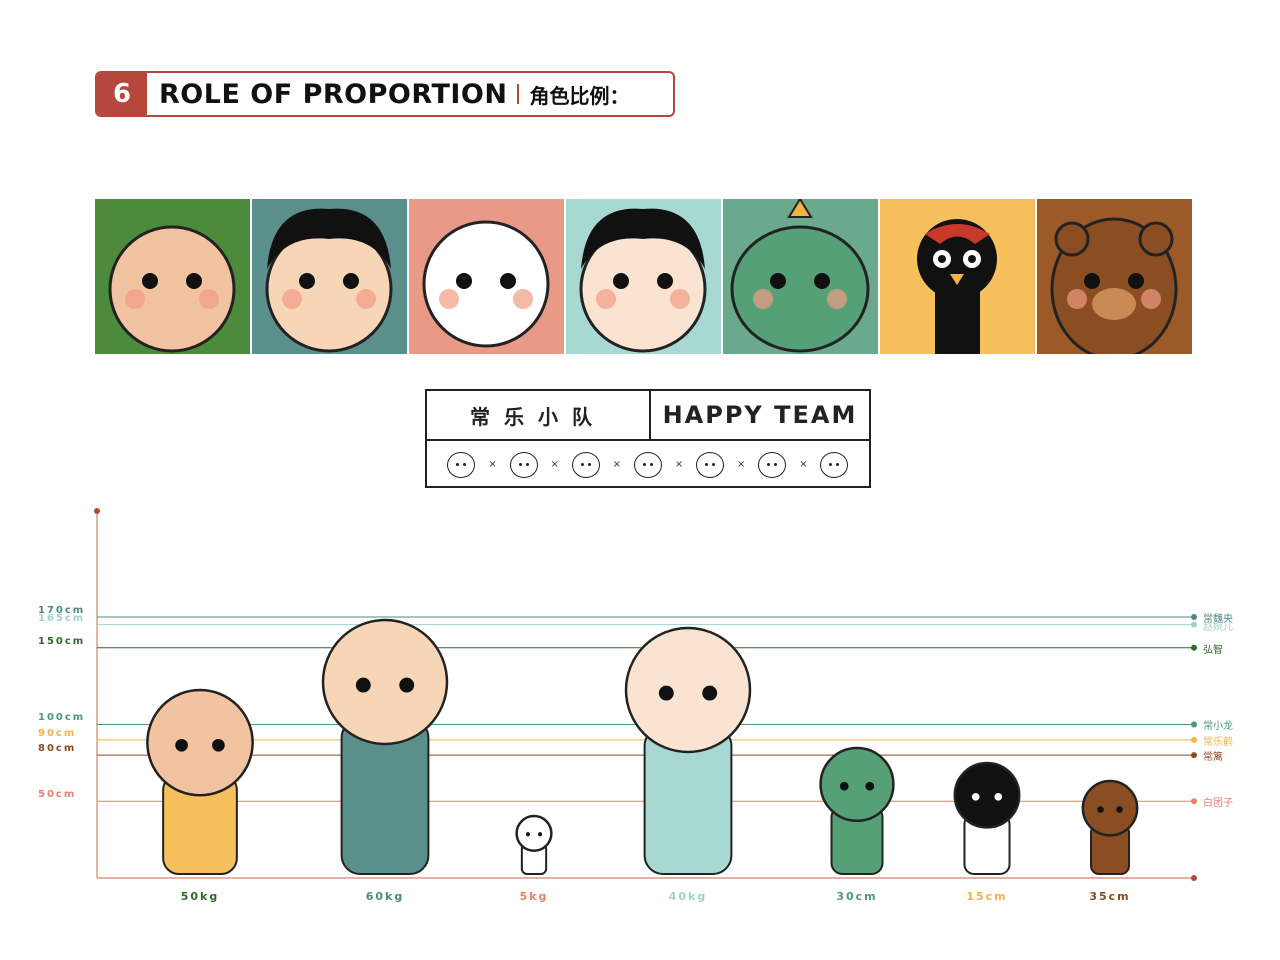 This screenshot has height=960, width=1280. Describe the element at coordinates (1213, 650) in the screenshot. I see `character-name-label: 弘智` at that location.